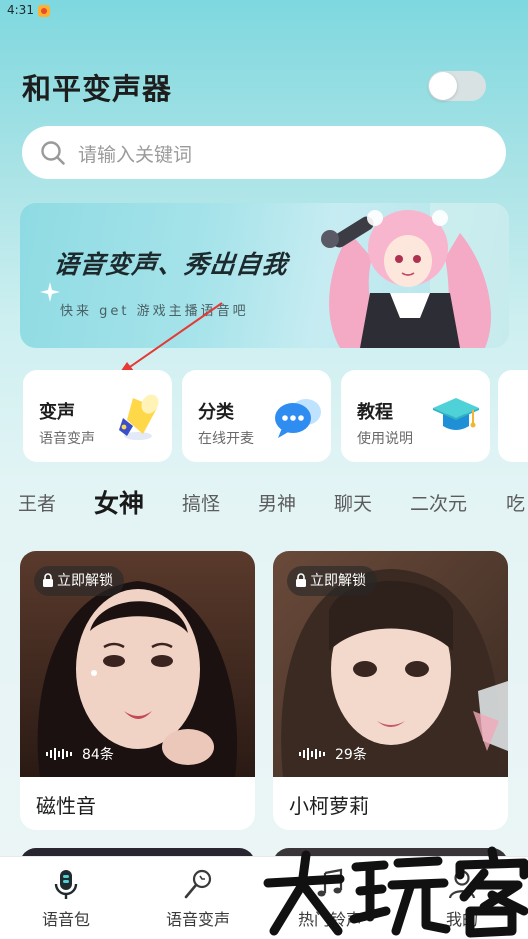 This screenshot has height=939, width=528. Describe the element at coordinates (226, 439) in the screenshot. I see `card-subtitle: 在线开麦` at that location.